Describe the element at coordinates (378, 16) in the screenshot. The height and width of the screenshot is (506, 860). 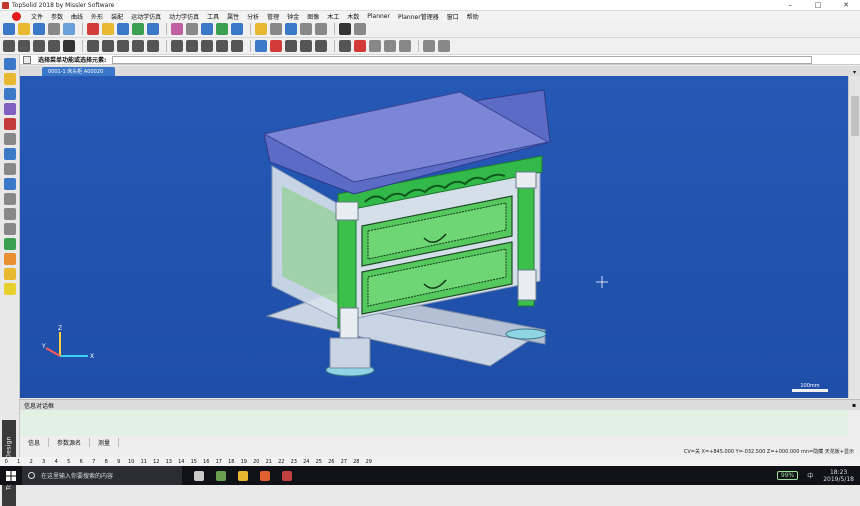
I see `menu-item: Planner` at that location.